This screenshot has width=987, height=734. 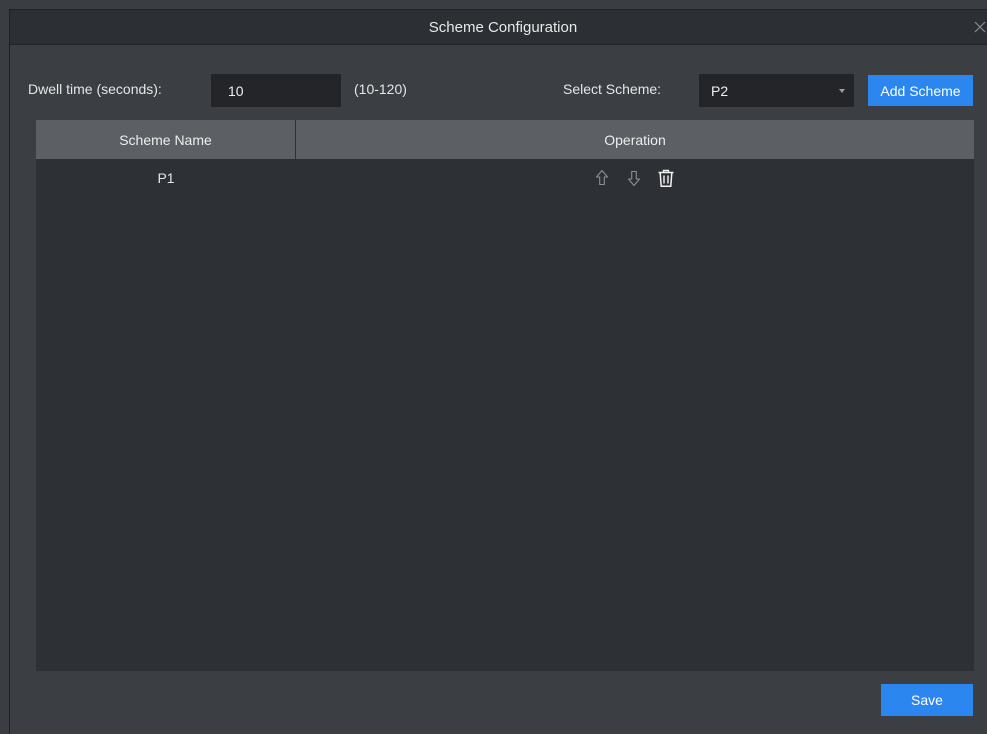 I want to click on scheme-select: P2, so click(x=776, y=90).